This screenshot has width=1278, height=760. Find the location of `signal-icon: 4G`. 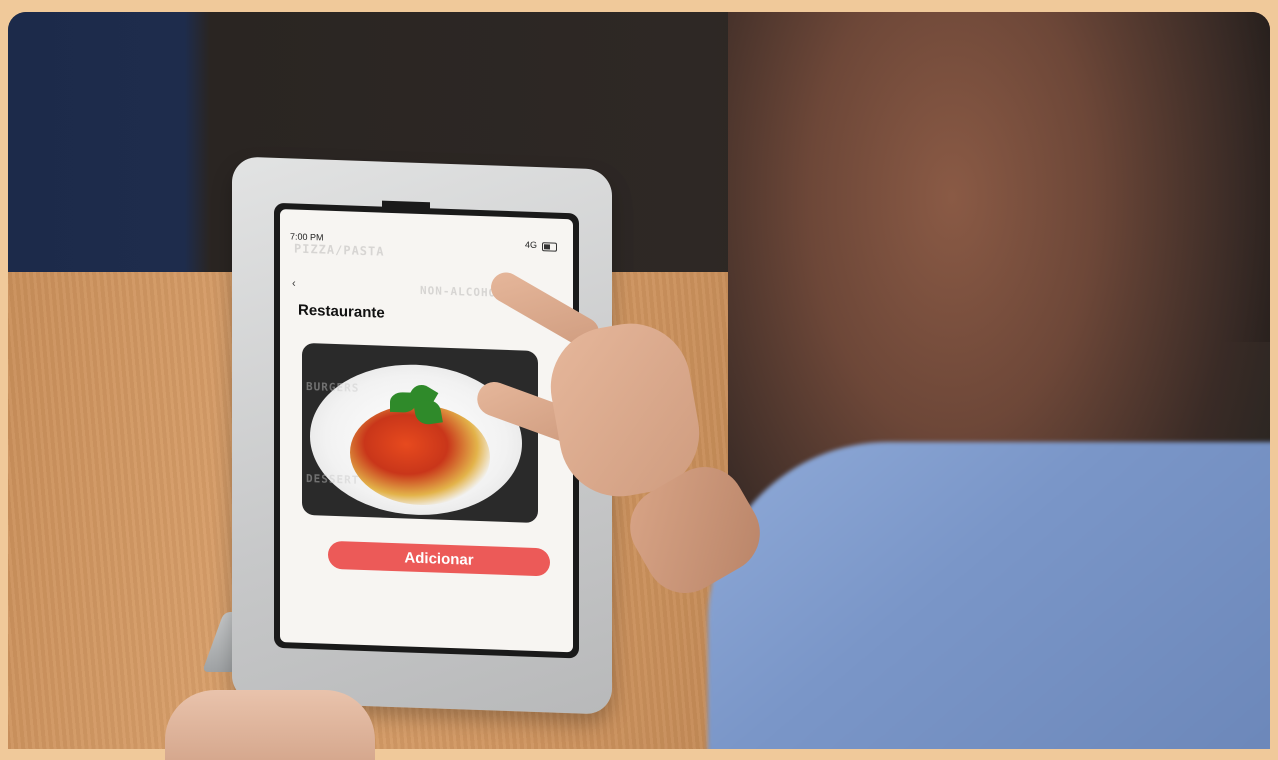

signal-icon: 4G is located at coordinates (530, 245).